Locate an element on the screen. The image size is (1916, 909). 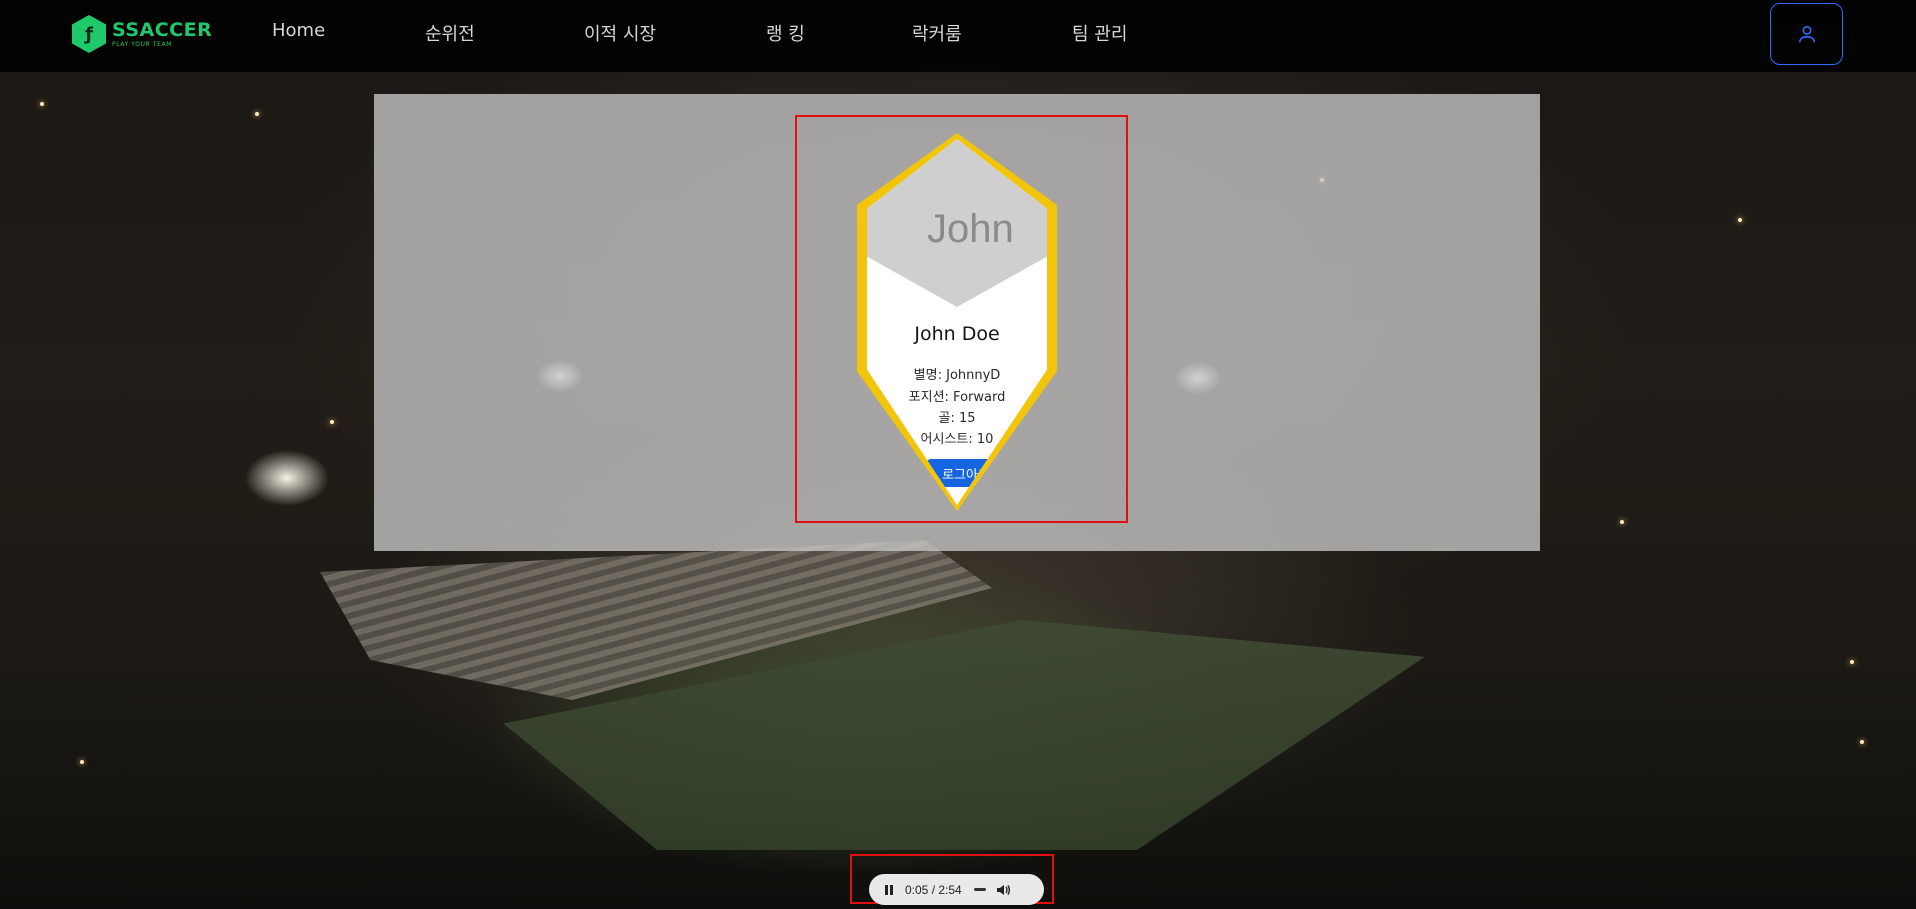
volume-button is located at coordinates (1003, 890).